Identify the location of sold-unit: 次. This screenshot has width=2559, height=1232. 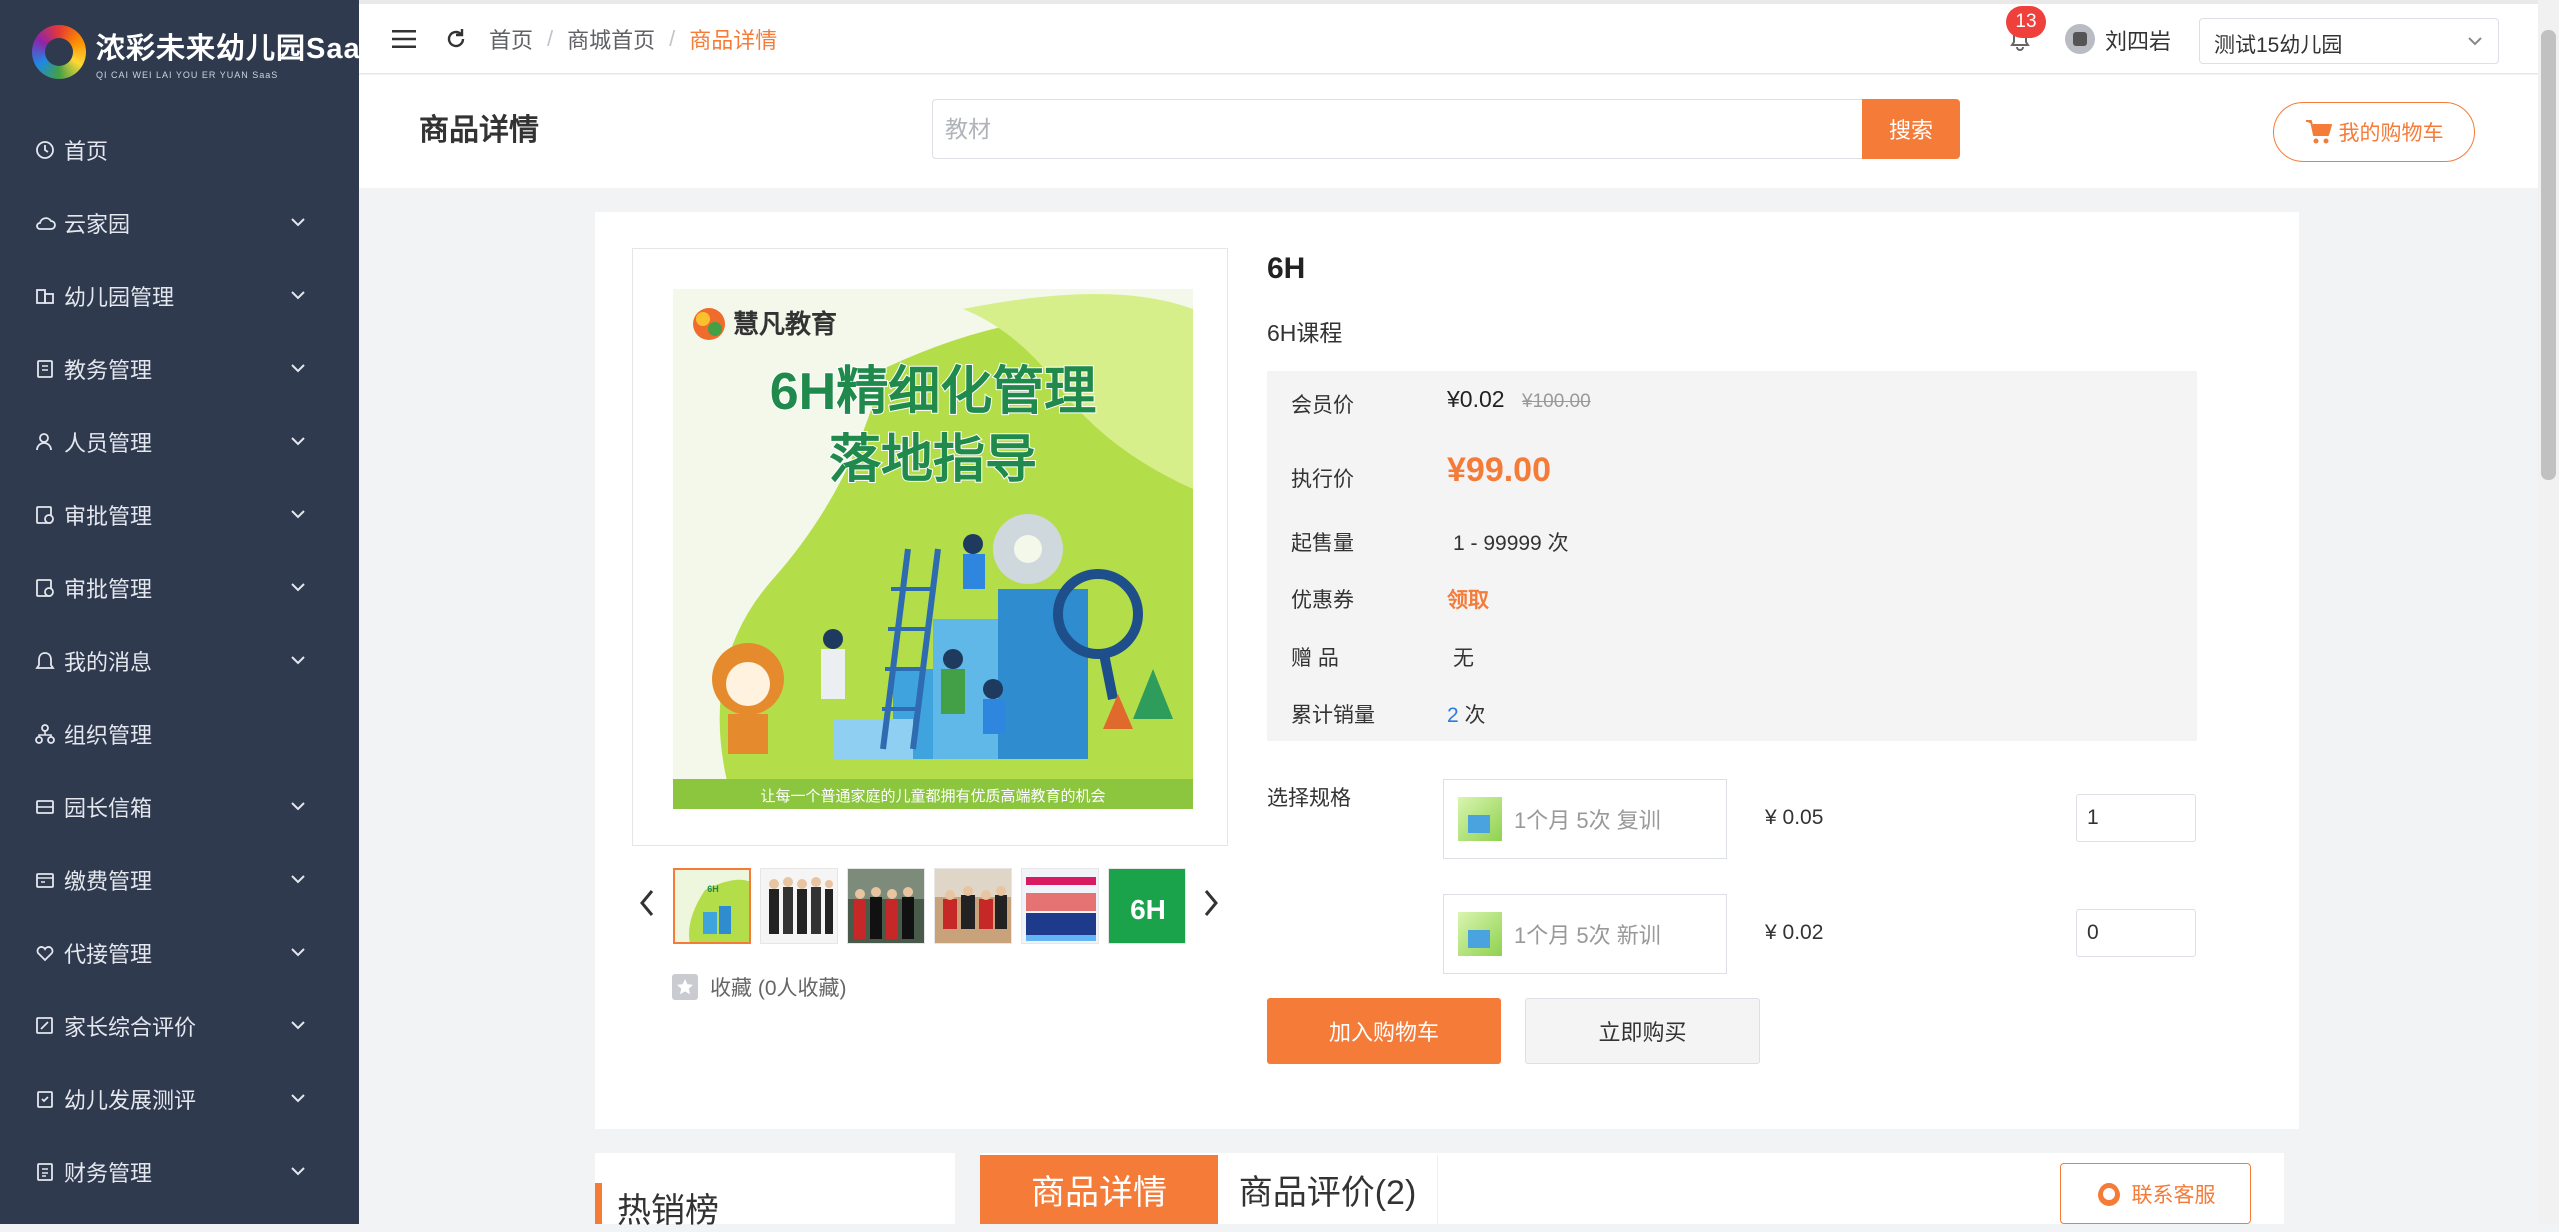
(1475, 715).